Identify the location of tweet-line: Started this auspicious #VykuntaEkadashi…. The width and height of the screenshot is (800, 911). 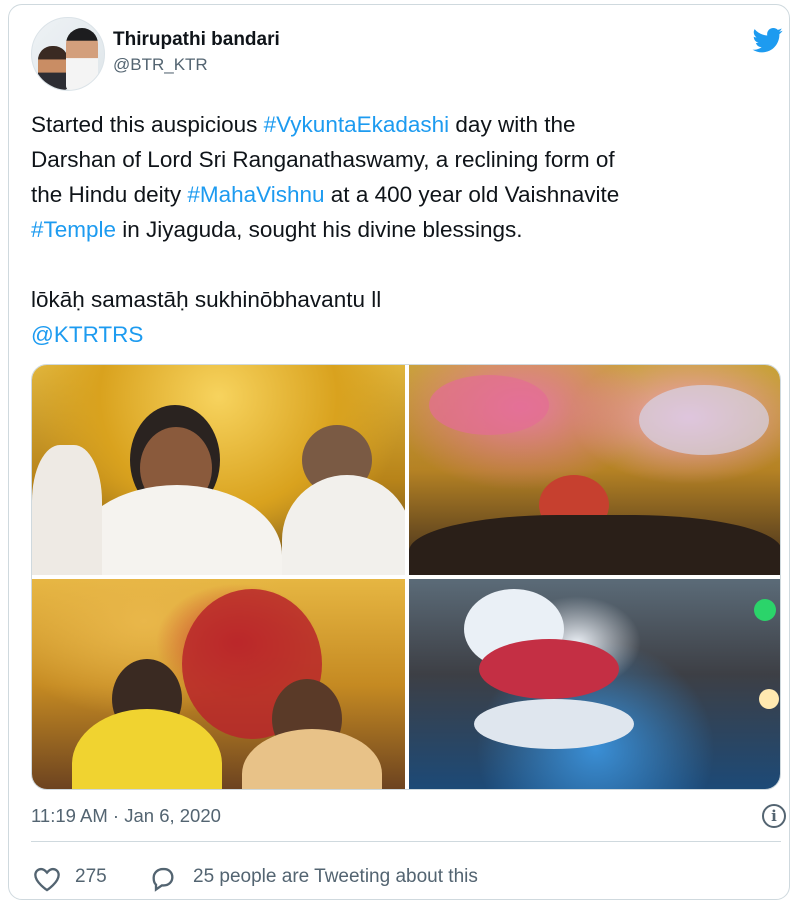
(406, 124).